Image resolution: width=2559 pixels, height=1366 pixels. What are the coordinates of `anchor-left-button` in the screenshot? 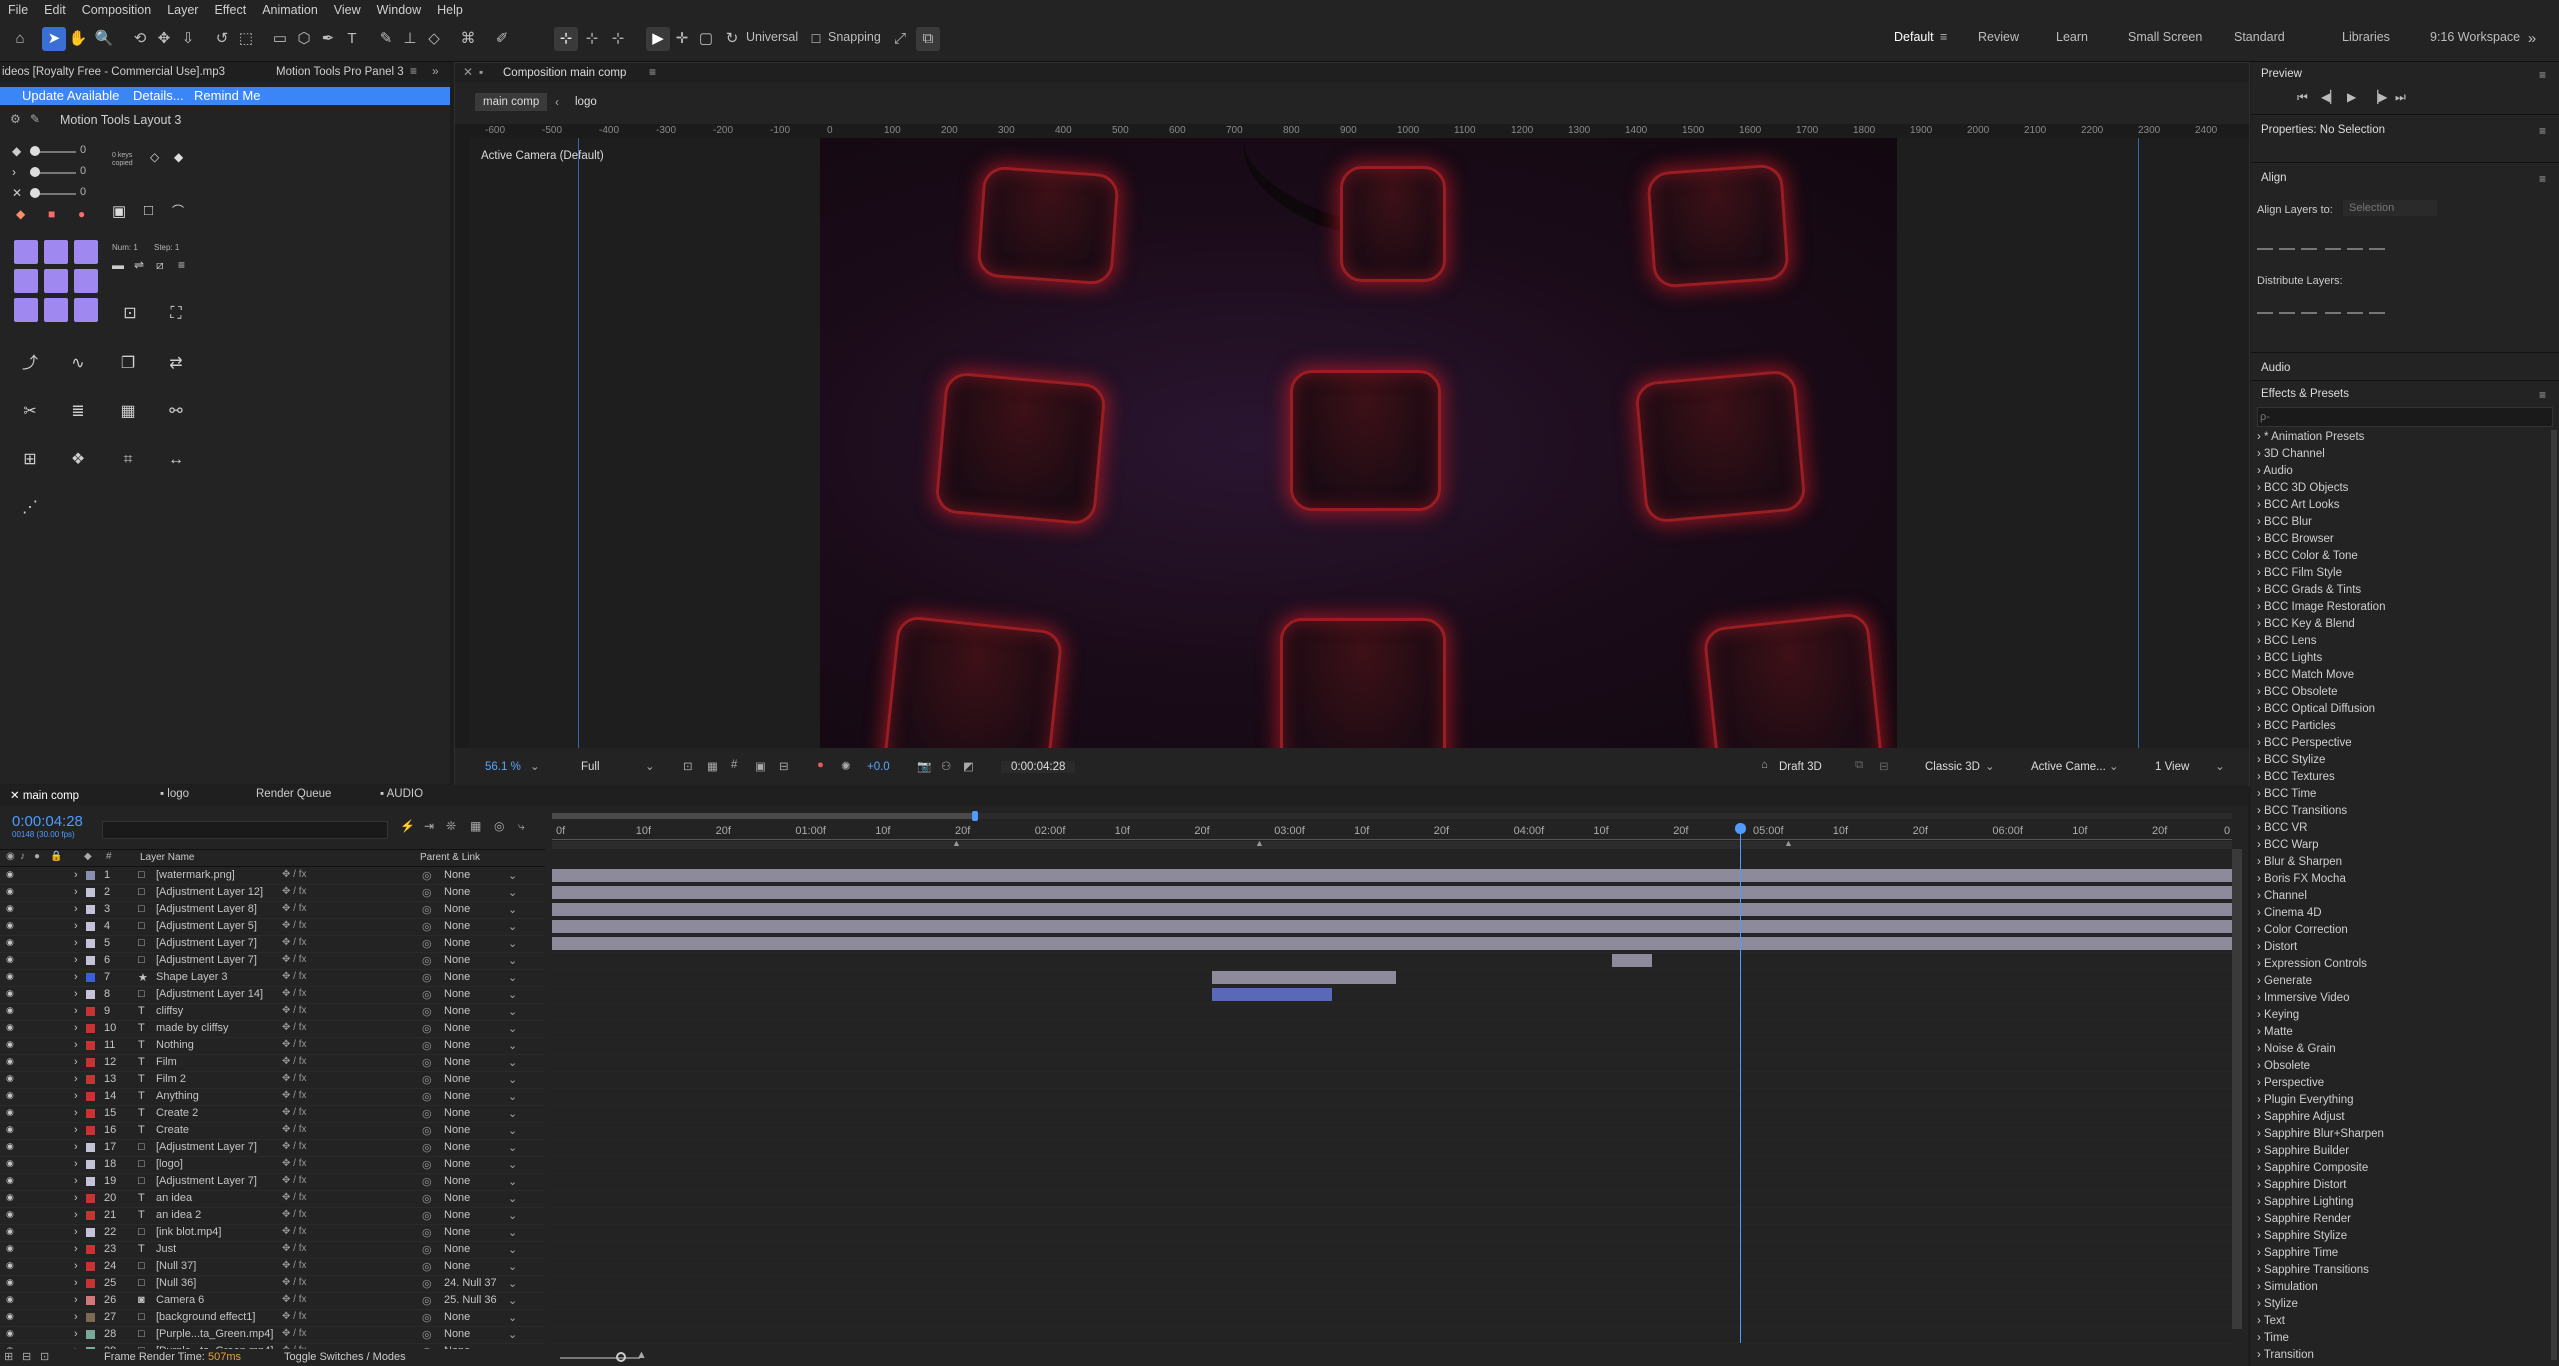 It's located at (26, 281).